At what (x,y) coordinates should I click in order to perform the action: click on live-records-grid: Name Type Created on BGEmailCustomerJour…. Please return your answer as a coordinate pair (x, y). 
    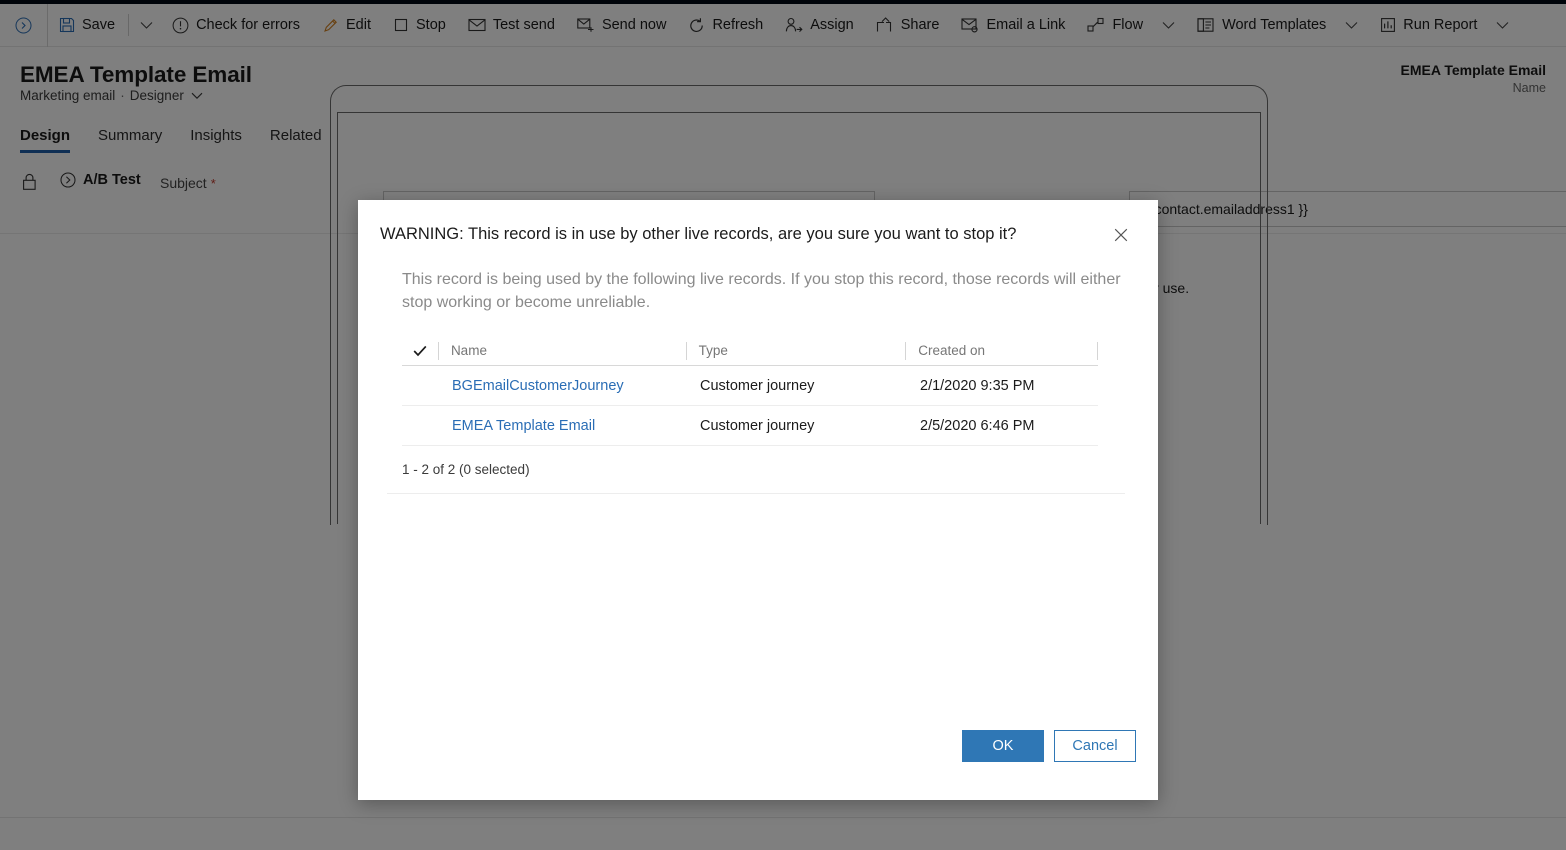
    Looking at the image, I should click on (756, 415).